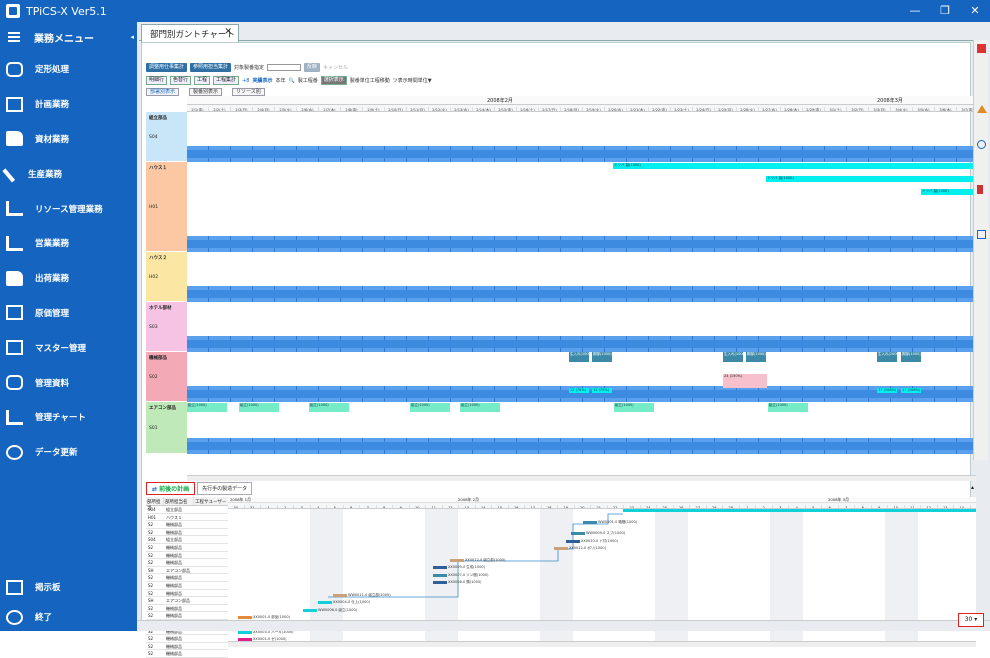 The image size is (990, 658). Describe the element at coordinates (157, 80) in the screenshot. I see `detail-row-button: 明細行` at that location.